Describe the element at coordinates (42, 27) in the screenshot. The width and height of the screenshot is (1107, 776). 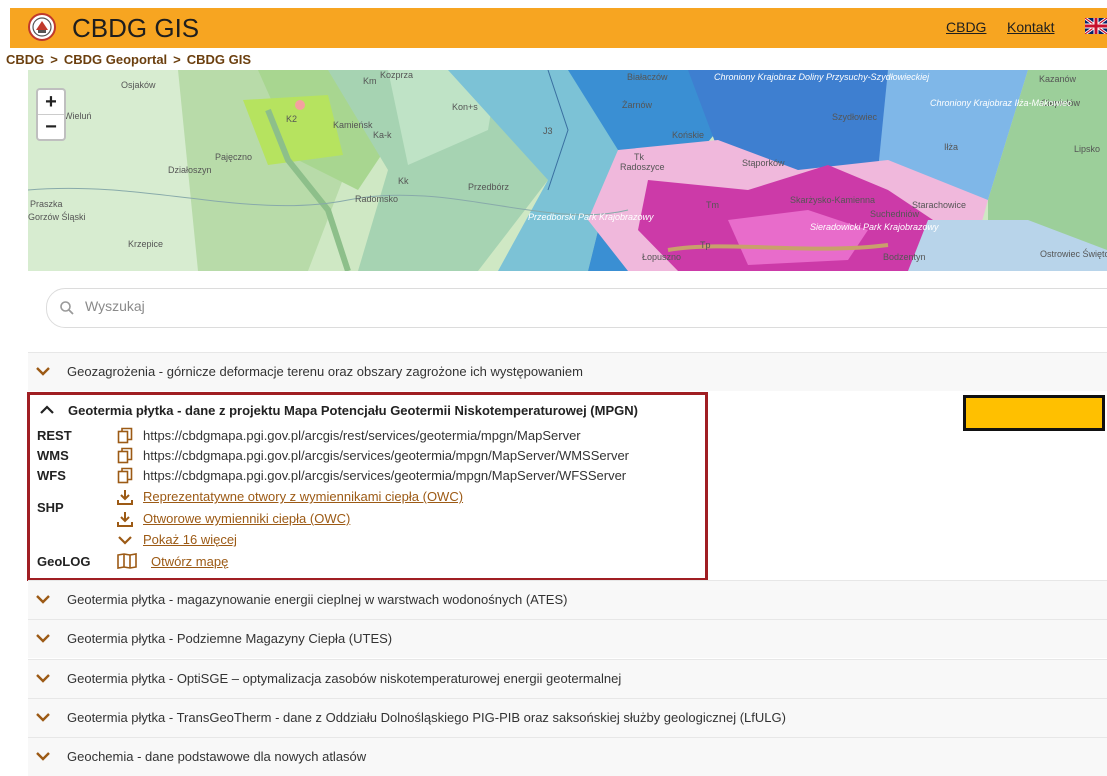
I see `cbdg-logo-icon` at that location.